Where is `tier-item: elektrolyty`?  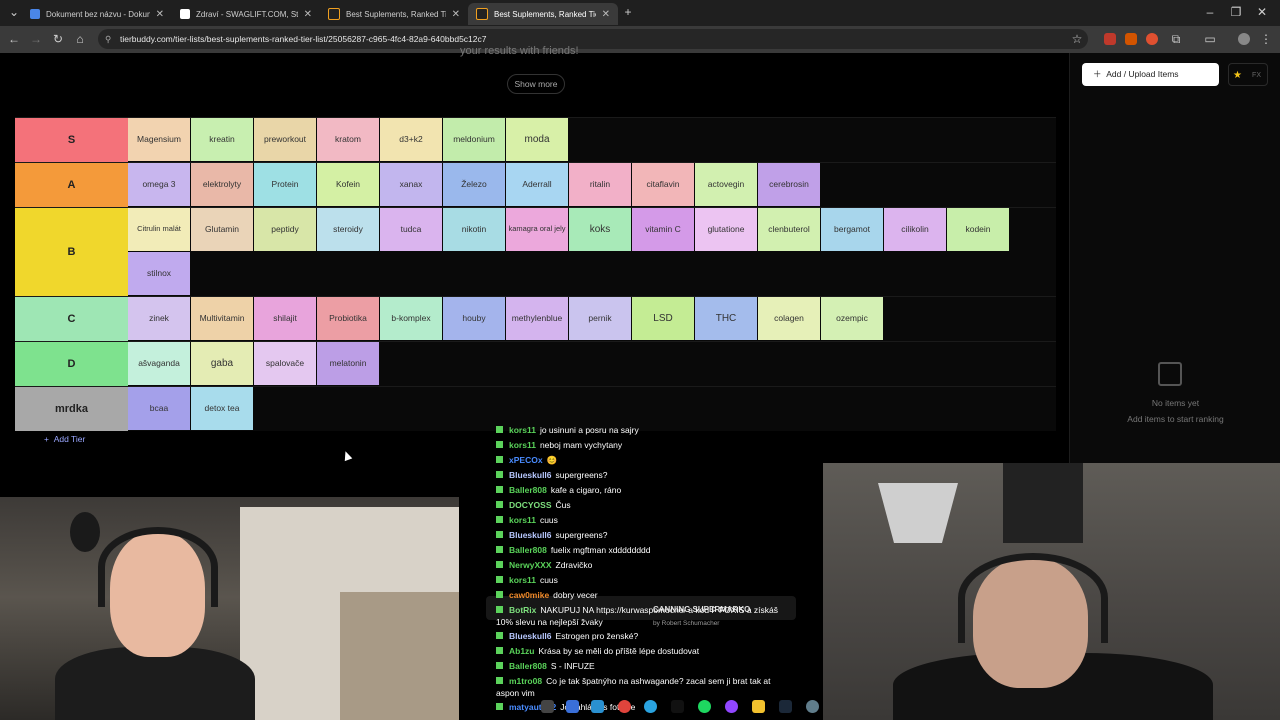 tier-item: elektrolyty is located at coordinates (222, 184).